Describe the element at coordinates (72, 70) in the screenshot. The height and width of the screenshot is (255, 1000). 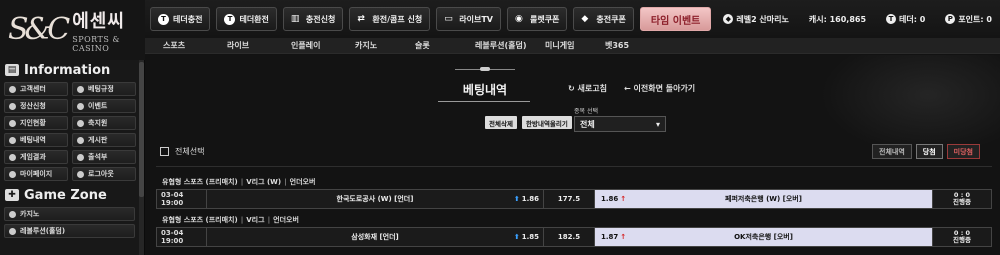
I see `information-heading: ▤ Information` at that location.